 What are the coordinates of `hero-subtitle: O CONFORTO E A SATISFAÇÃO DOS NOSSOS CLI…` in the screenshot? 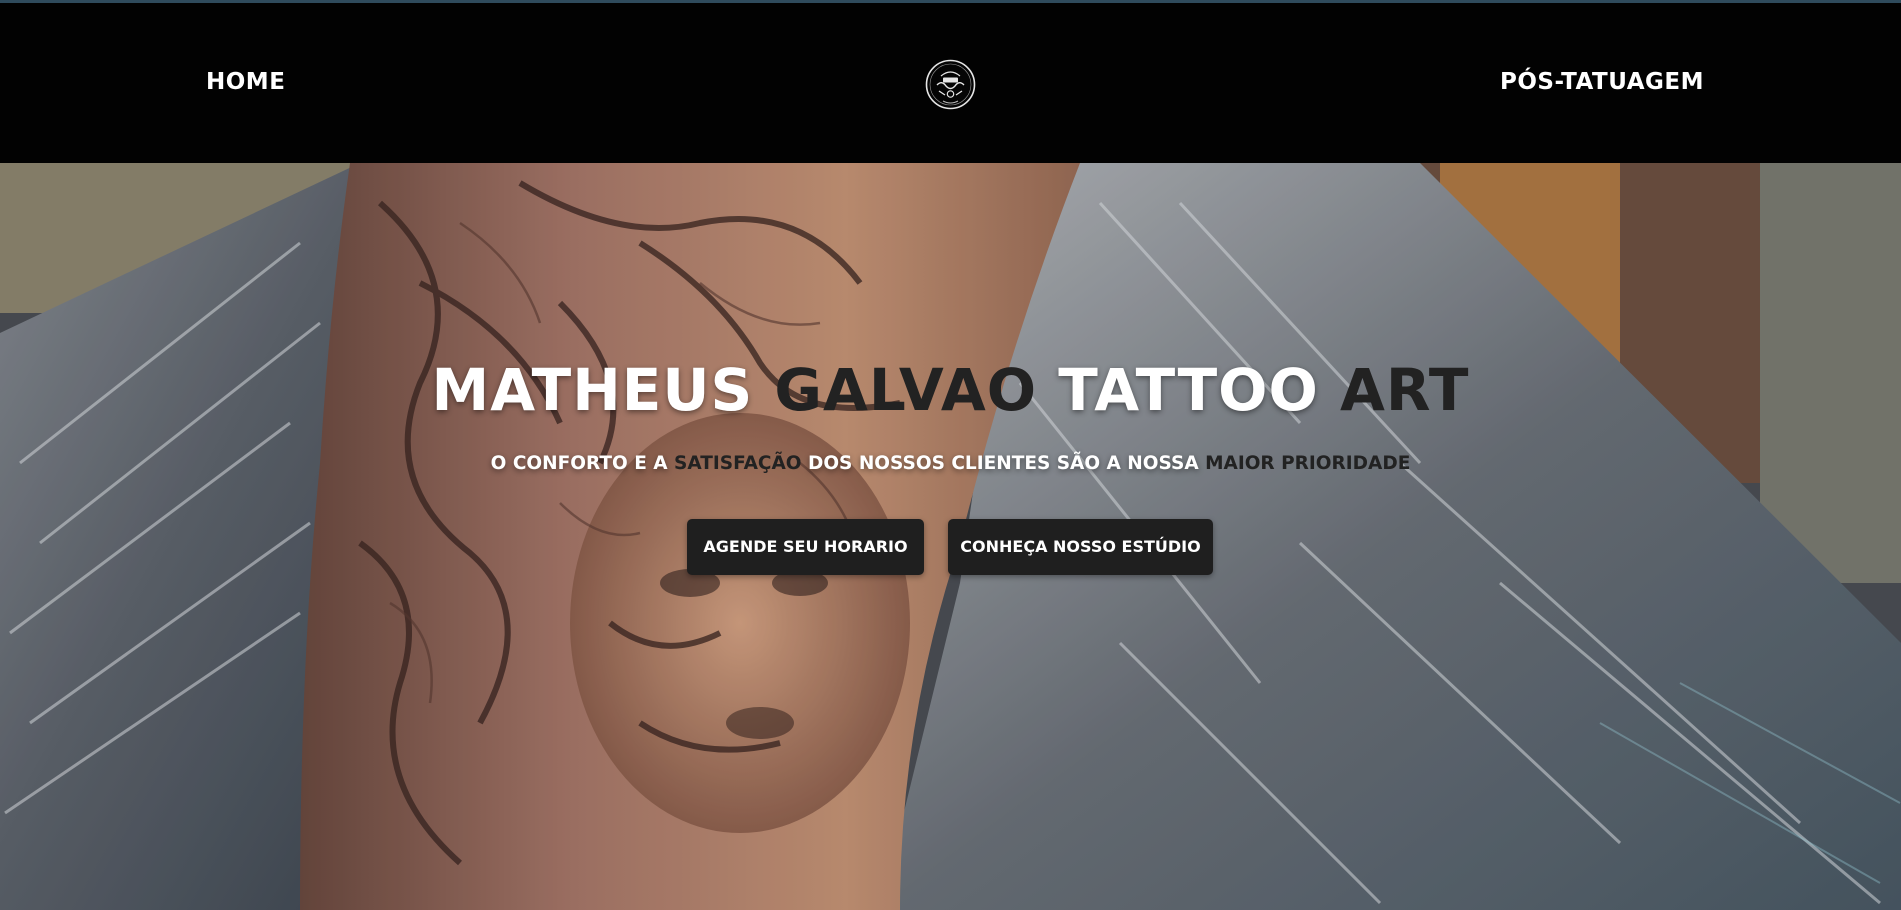 It's located at (950, 464).